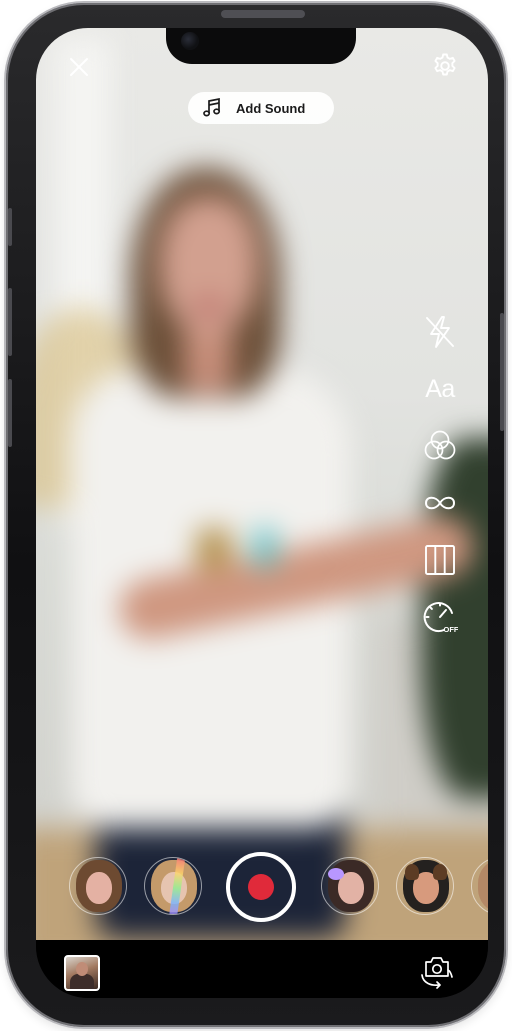  I want to click on add-sound-button: Add Sound, so click(261, 108).